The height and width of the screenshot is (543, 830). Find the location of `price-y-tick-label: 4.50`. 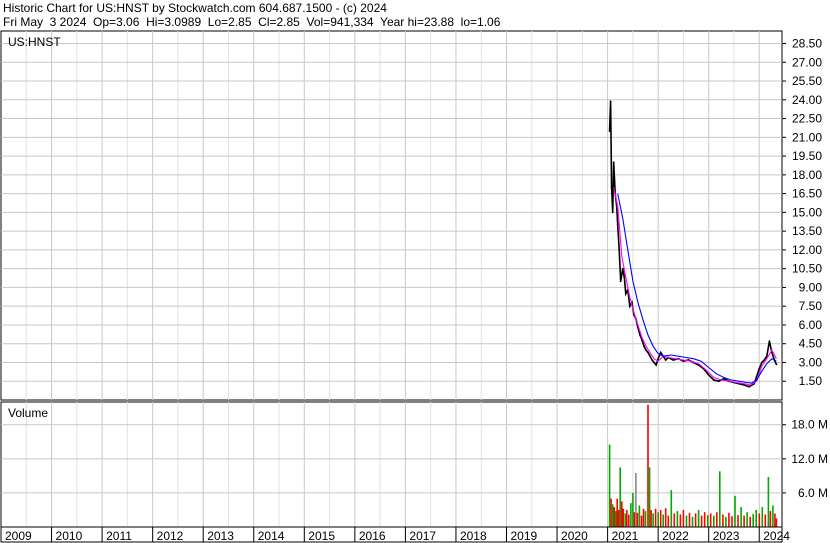

price-y-tick-label: 4.50 is located at coordinates (811, 344).